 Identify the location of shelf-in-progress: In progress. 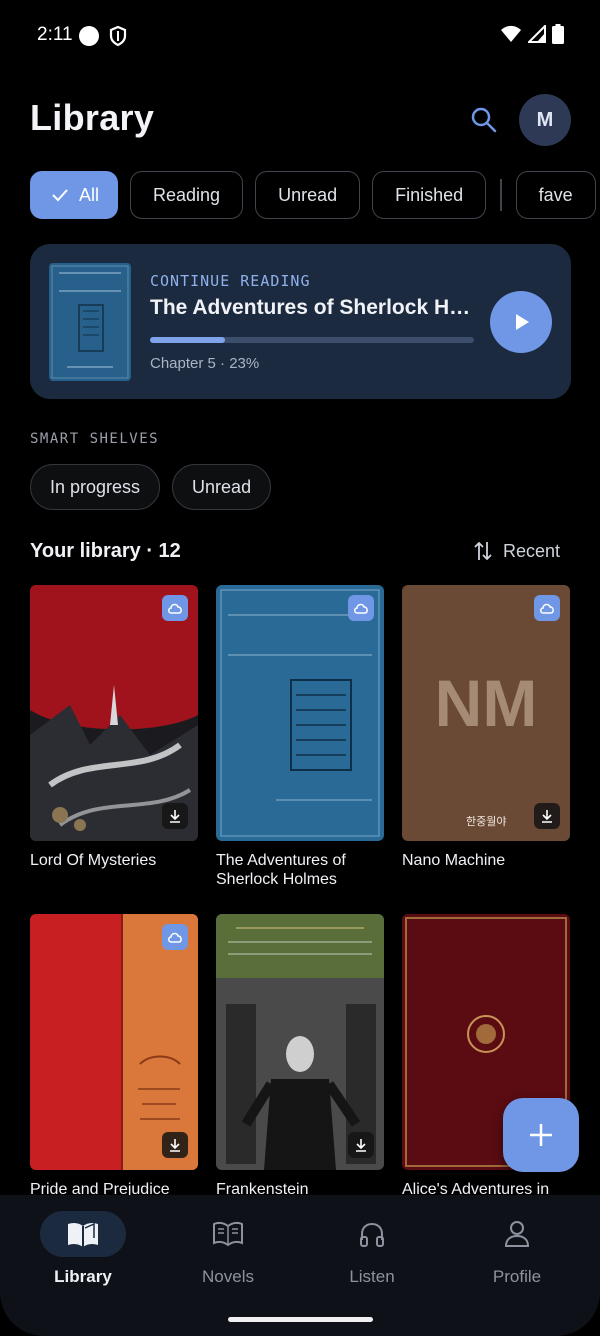
(95, 487).